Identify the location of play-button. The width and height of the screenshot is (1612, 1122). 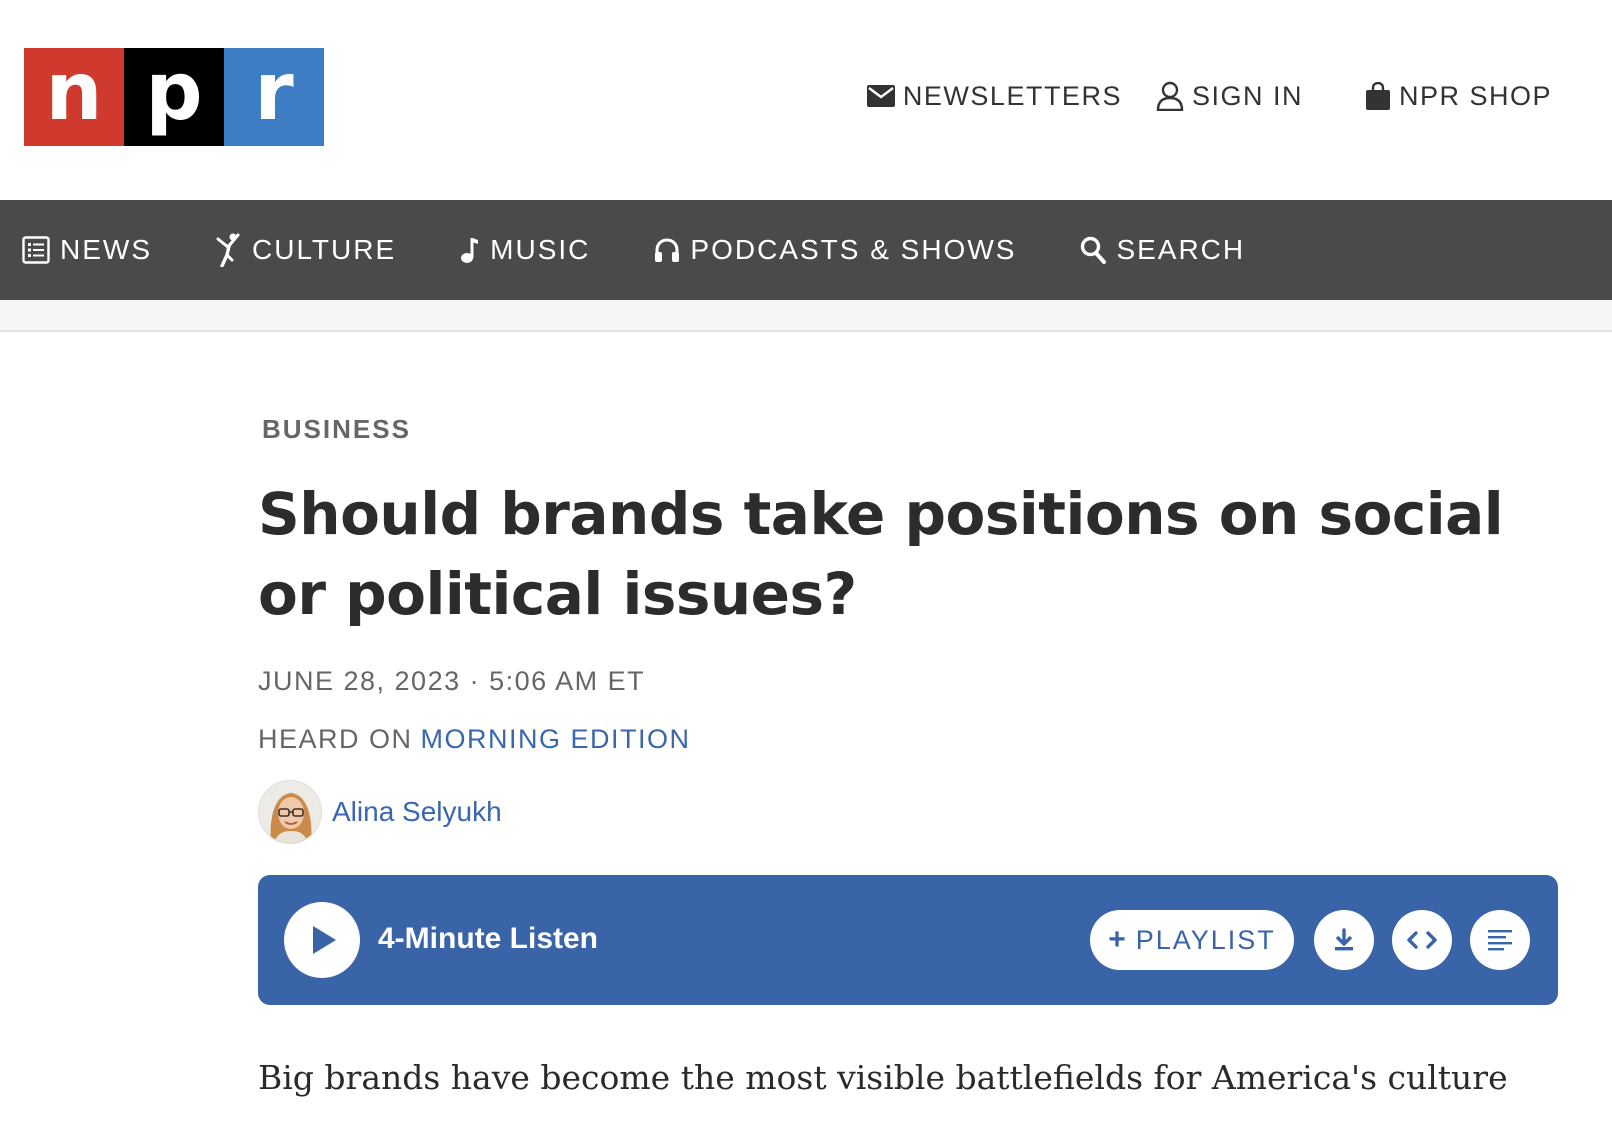
(322, 940).